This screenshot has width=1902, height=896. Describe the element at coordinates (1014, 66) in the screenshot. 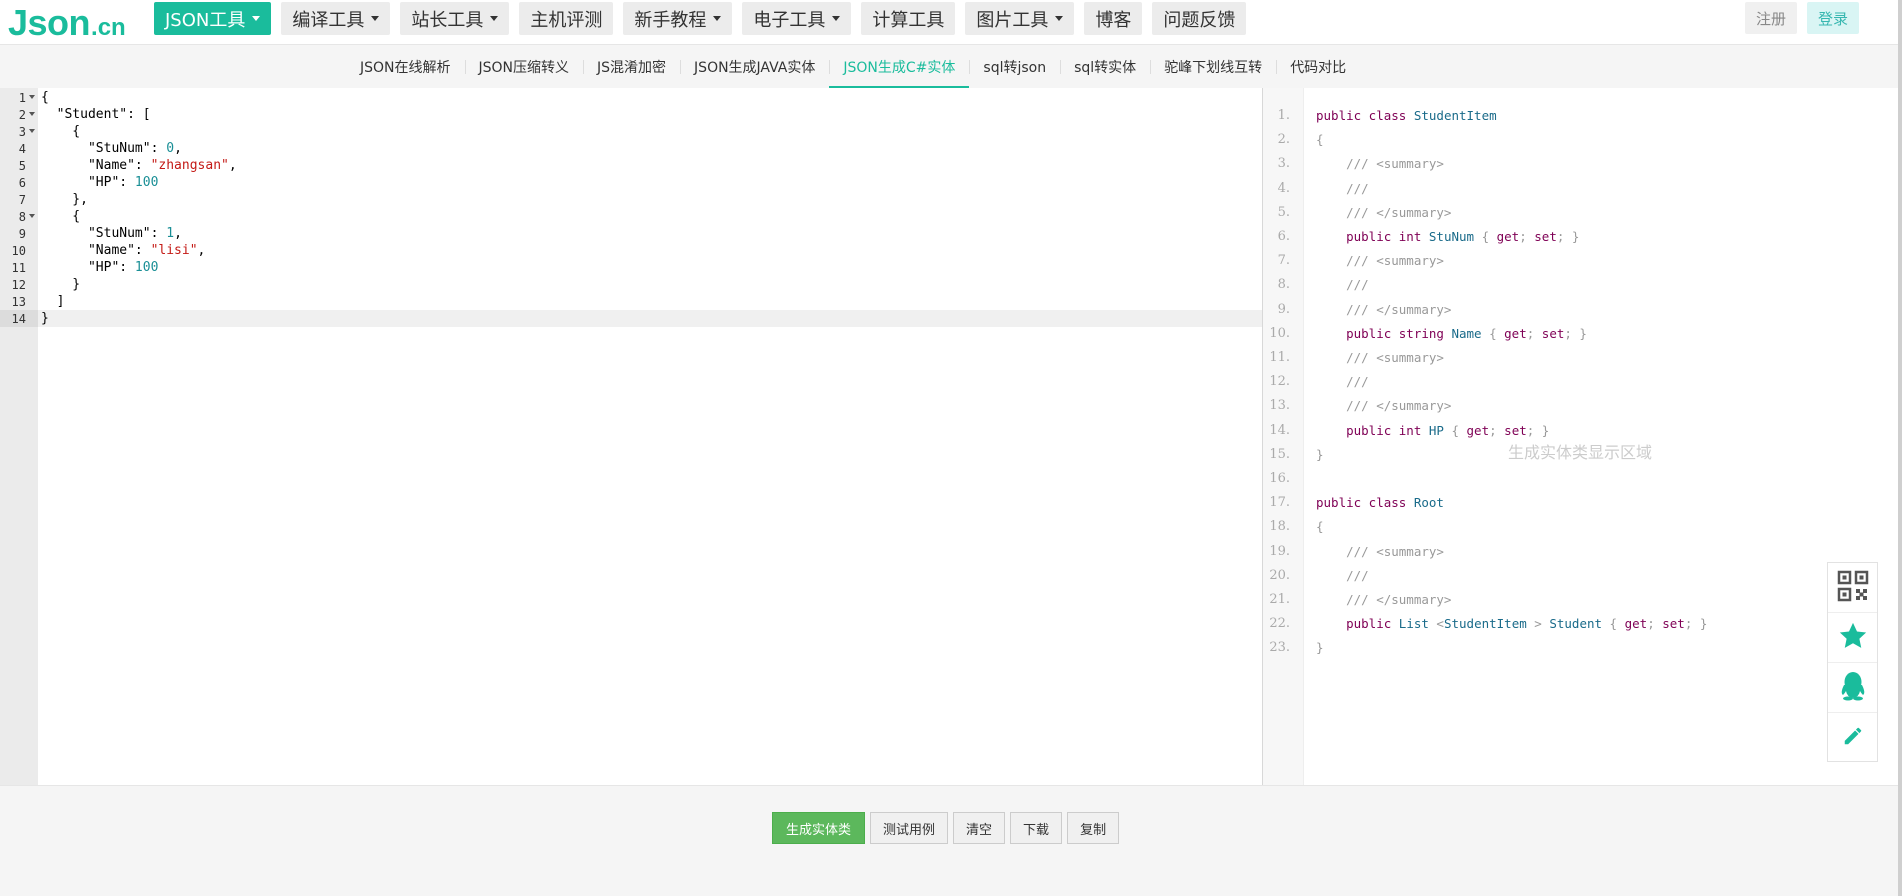

I see `tool-tab: sql转json` at that location.